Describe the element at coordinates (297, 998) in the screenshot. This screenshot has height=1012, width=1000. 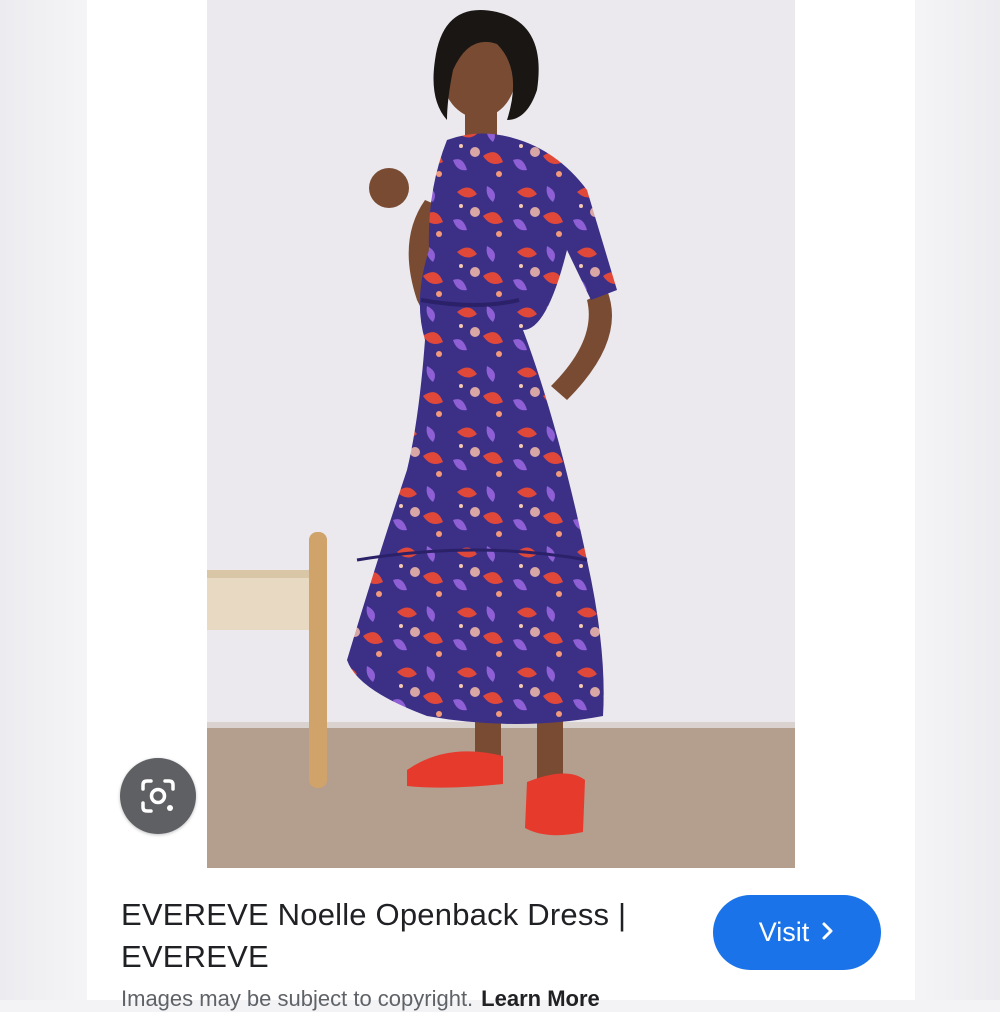
I see `copyright-text: Images may be subject to copyright.` at that location.